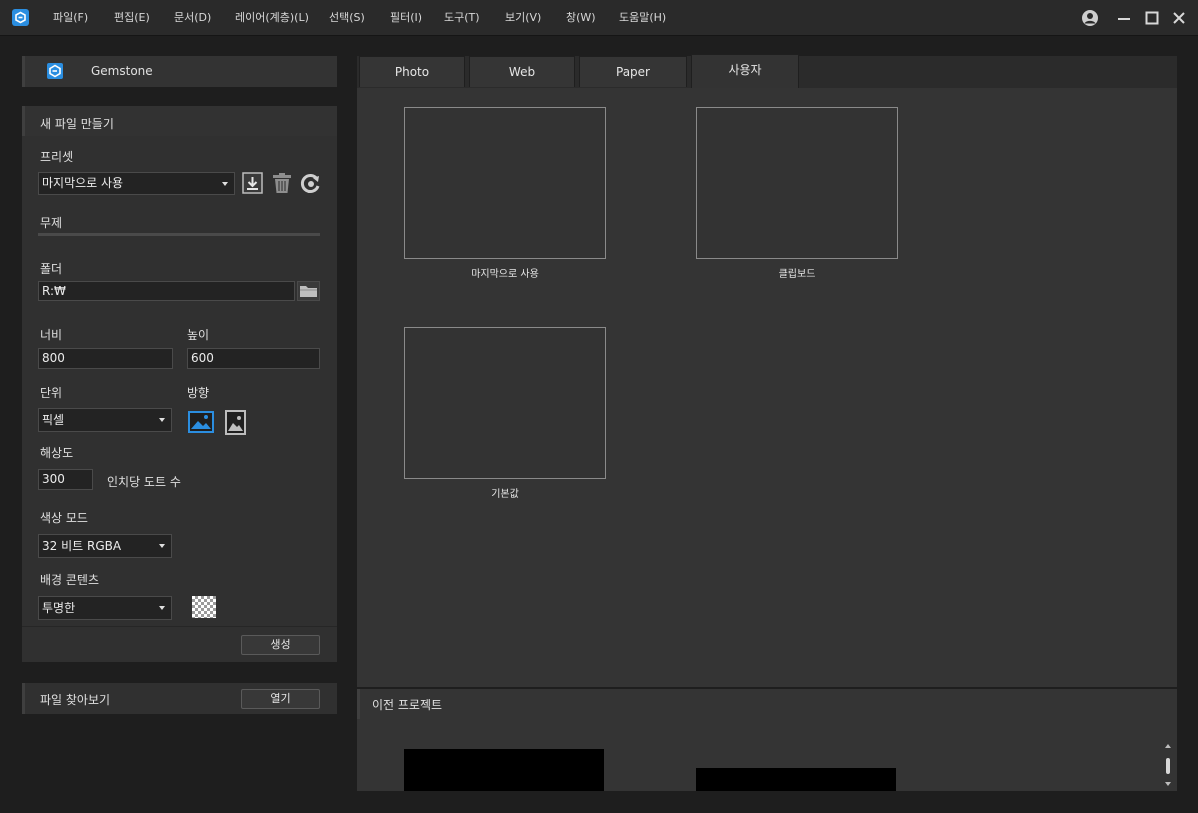  What do you see at coordinates (462, 18) in the screenshot?
I see `menu-tools: 도구(T)` at bounding box center [462, 18].